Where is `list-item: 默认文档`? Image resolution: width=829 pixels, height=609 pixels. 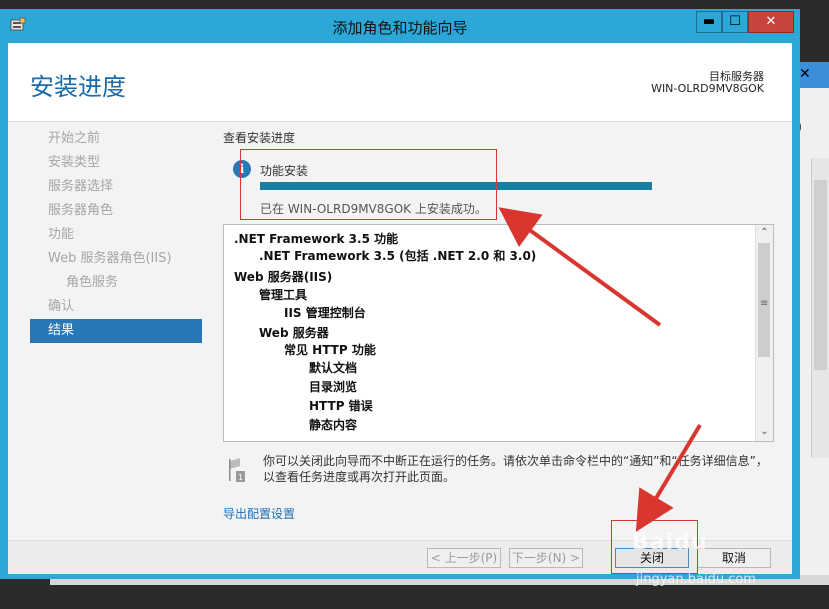
list-item: 默认文档 is located at coordinates (333, 368).